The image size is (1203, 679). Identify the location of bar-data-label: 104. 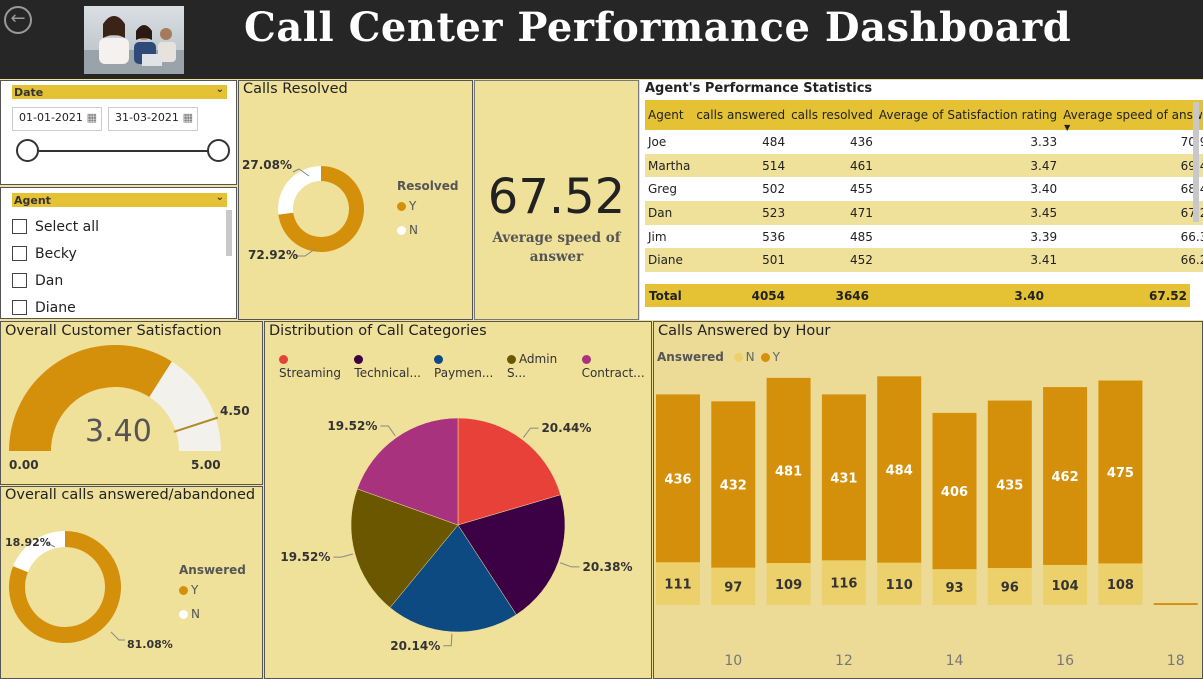
(1065, 586).